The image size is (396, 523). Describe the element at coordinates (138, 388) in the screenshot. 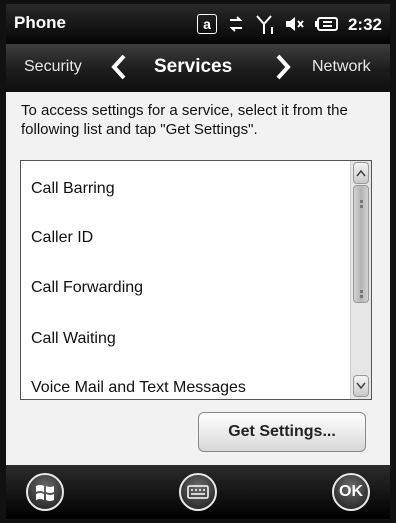

I see `list-item-voice-mail: Voice Mail and Text Messages` at that location.